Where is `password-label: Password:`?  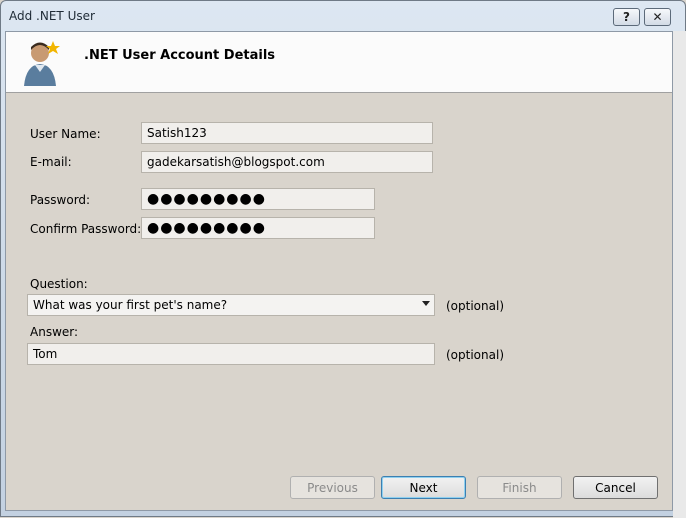 password-label: Password: is located at coordinates (60, 200).